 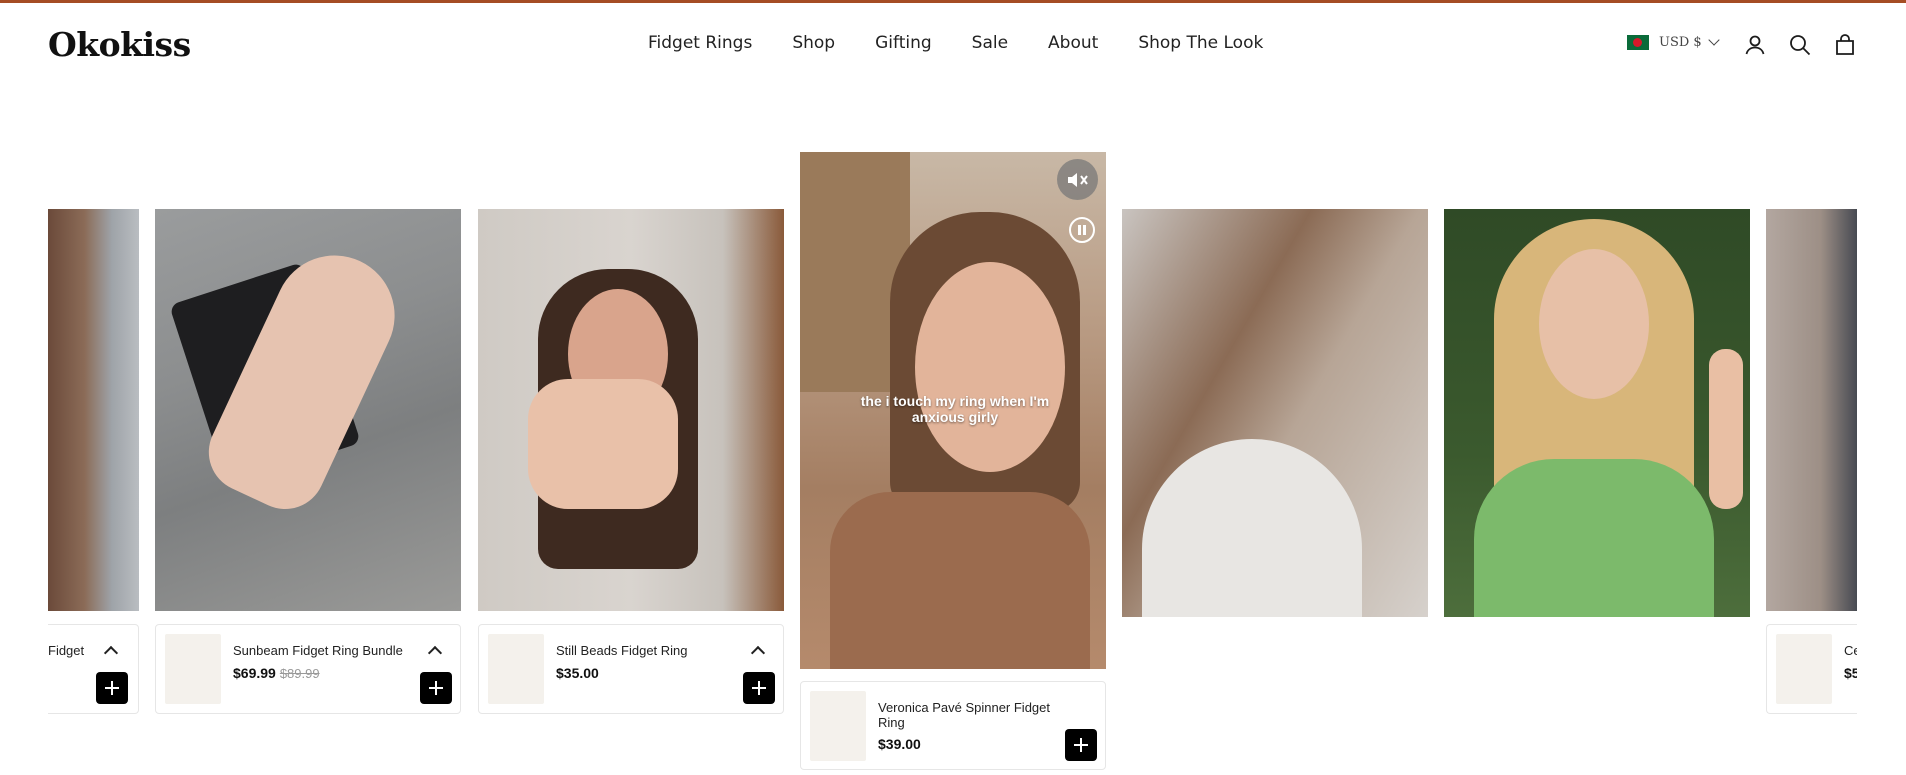 I want to click on speaker-muted-icon, so click(x=1078, y=180).